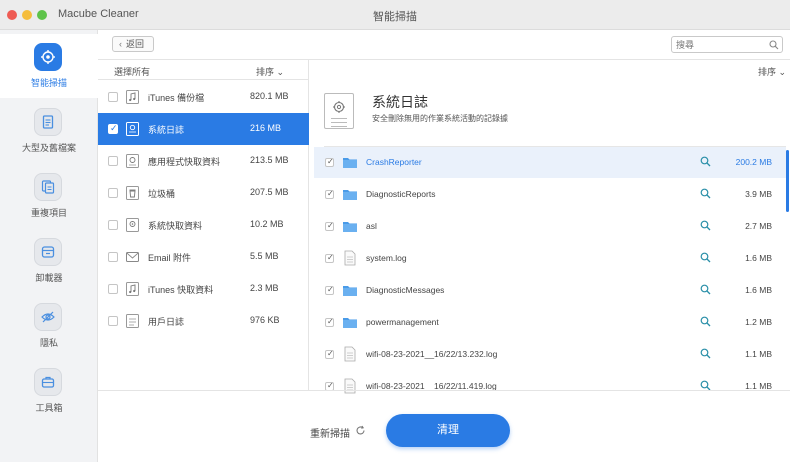 This screenshot has width=790, height=462. I want to click on search-input, so click(721, 44).